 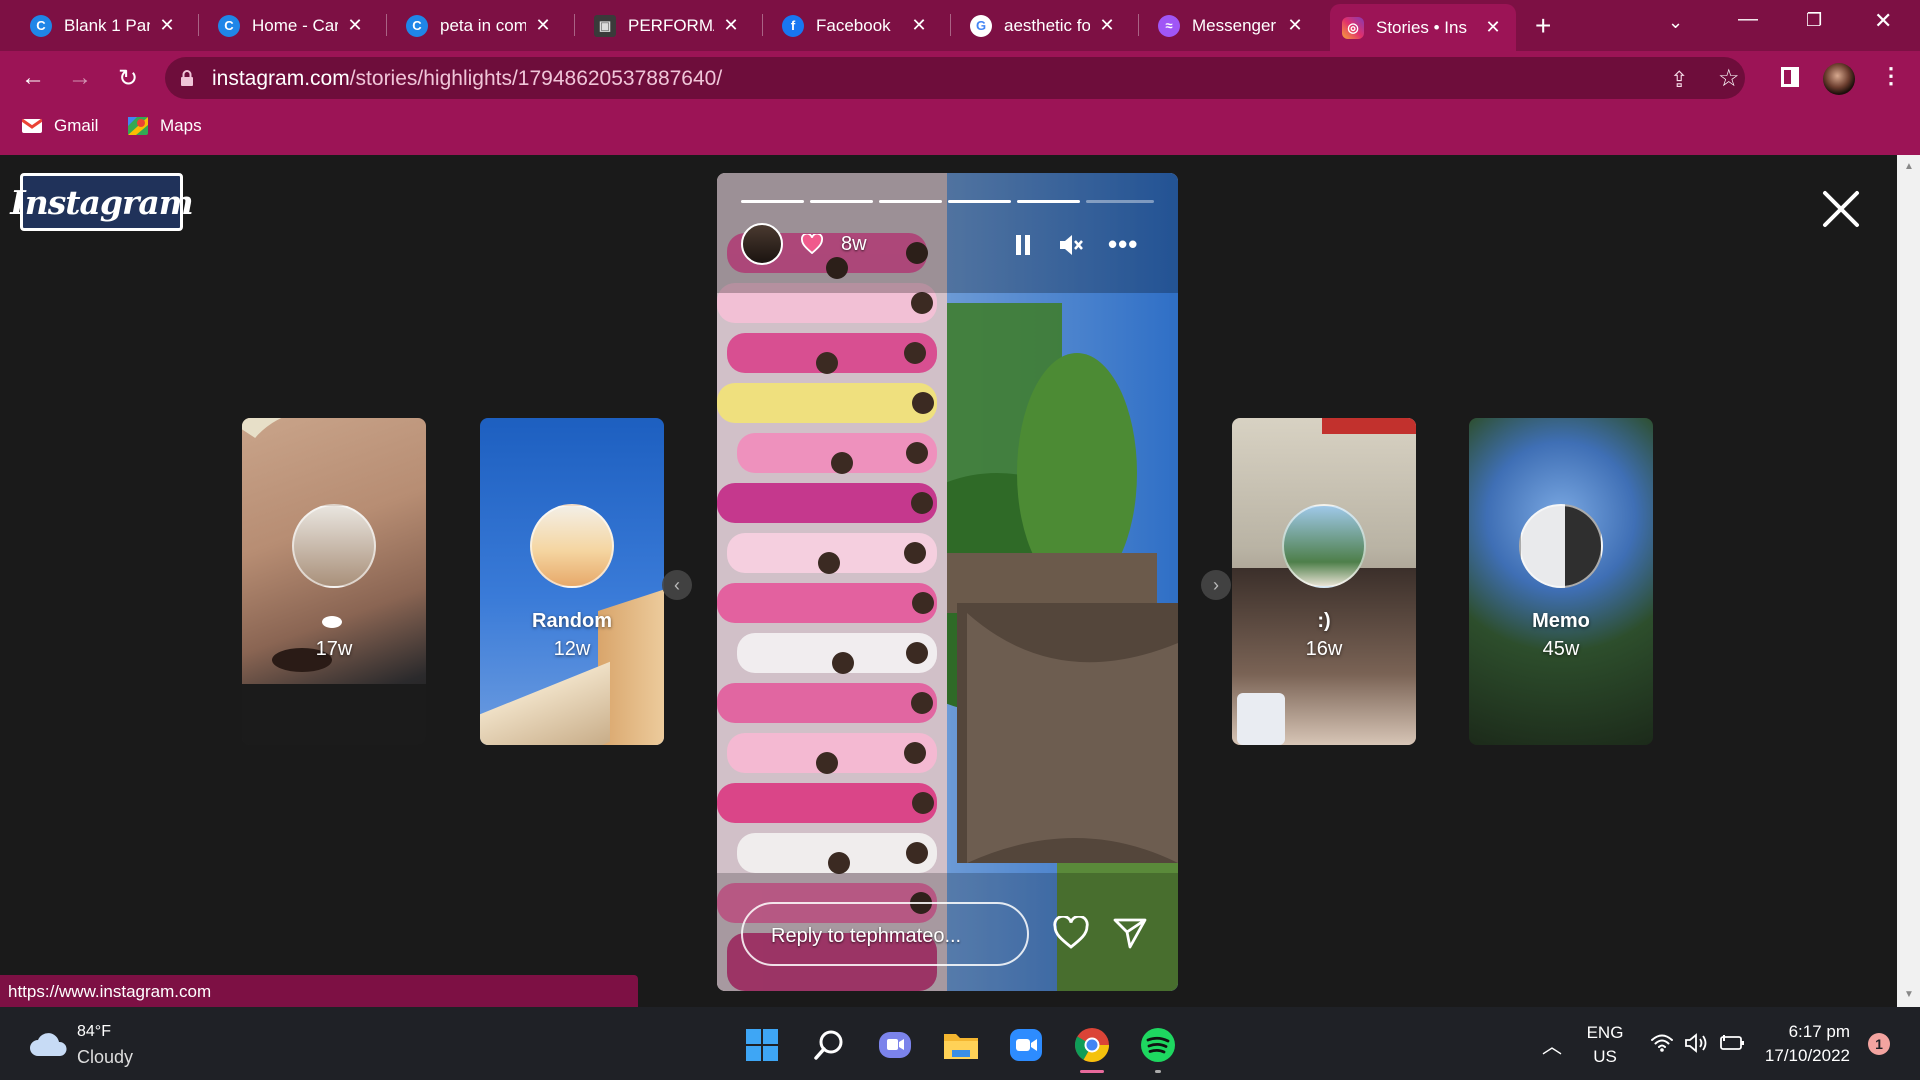 What do you see at coordinates (1814, 20) in the screenshot?
I see `restore-icon: ❐` at bounding box center [1814, 20].